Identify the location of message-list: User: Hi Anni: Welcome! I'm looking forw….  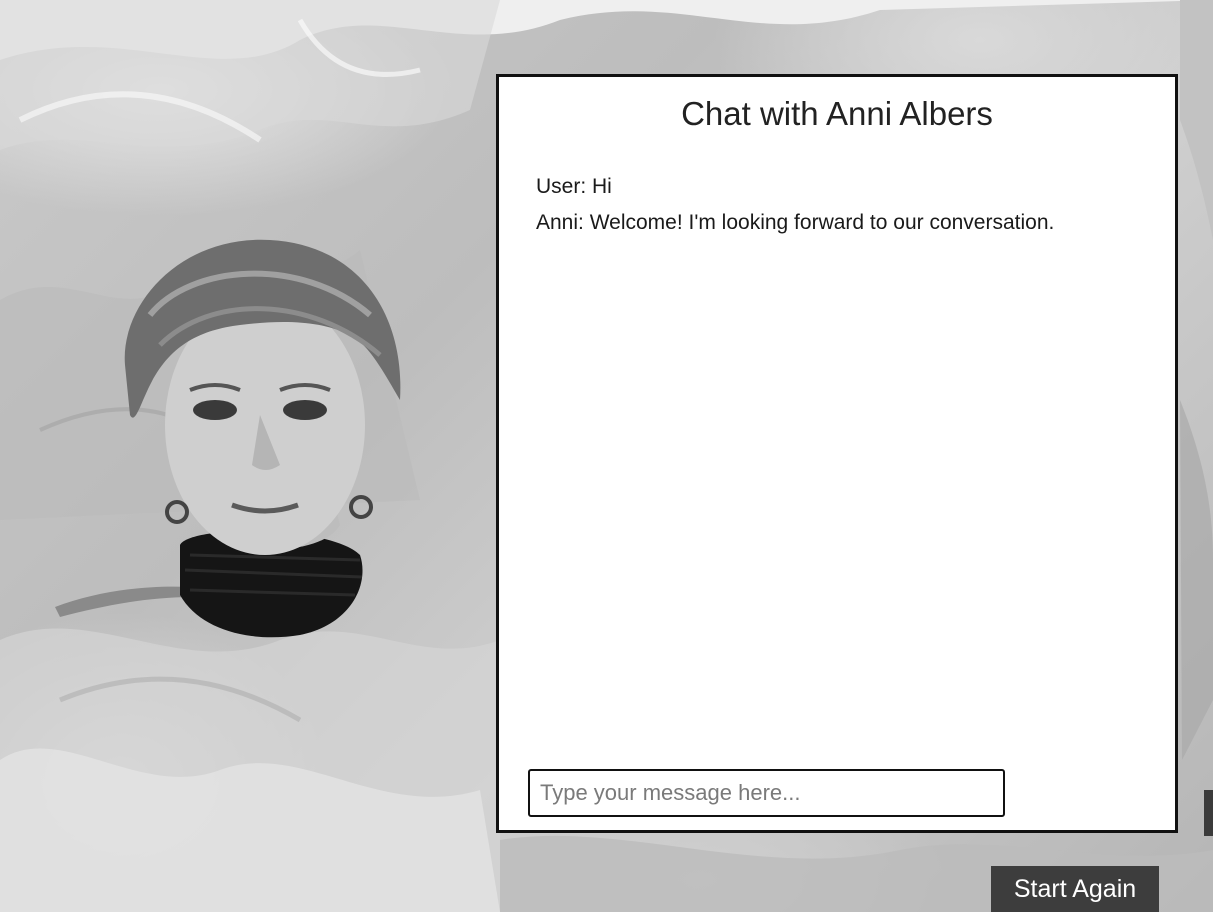
(845, 205).